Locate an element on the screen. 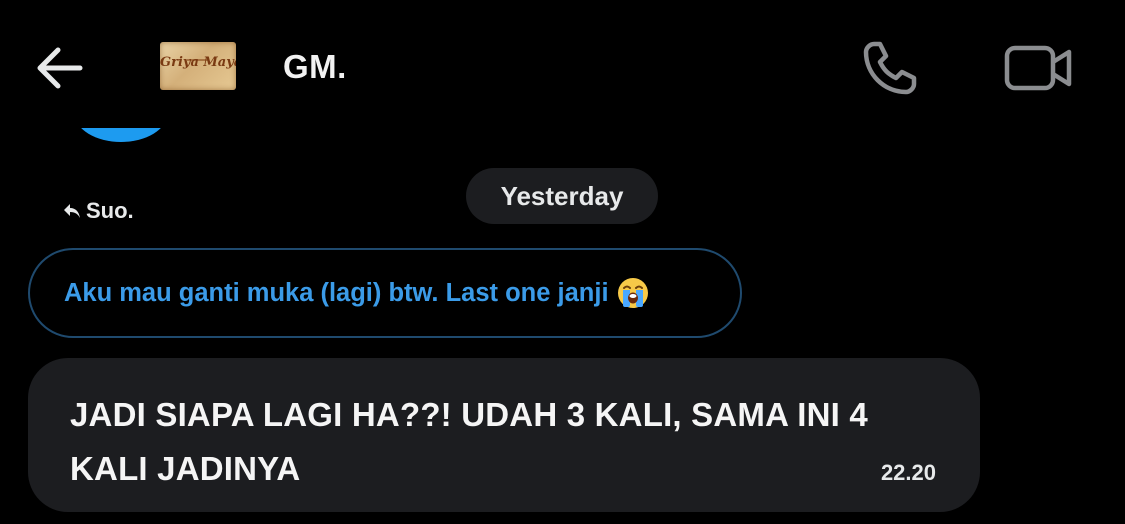  reply-to-name: Suo. is located at coordinates (110, 210).